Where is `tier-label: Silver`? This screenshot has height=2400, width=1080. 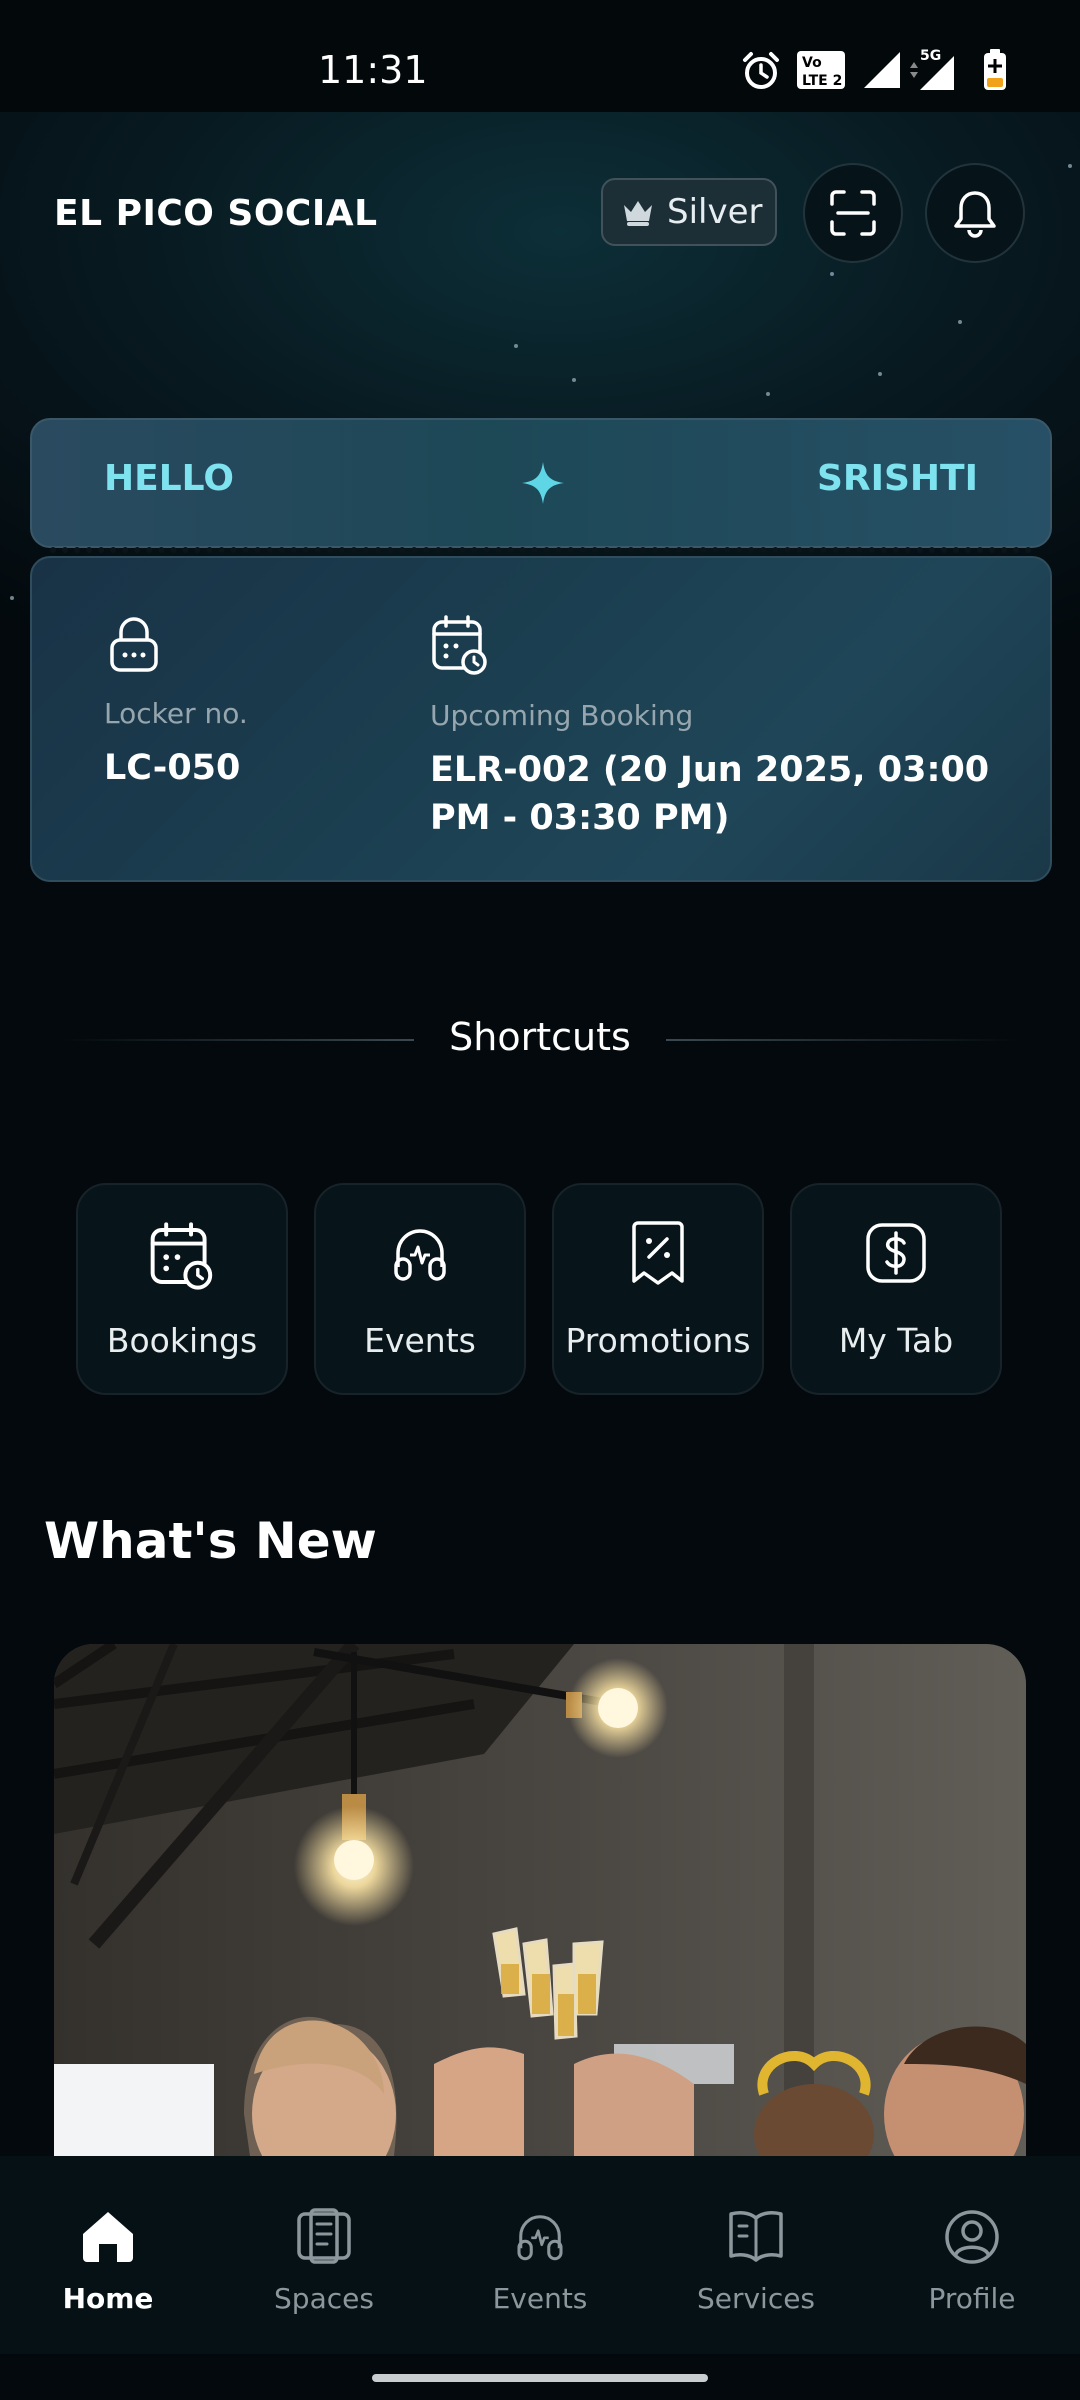
tier-label: Silver is located at coordinates (715, 212).